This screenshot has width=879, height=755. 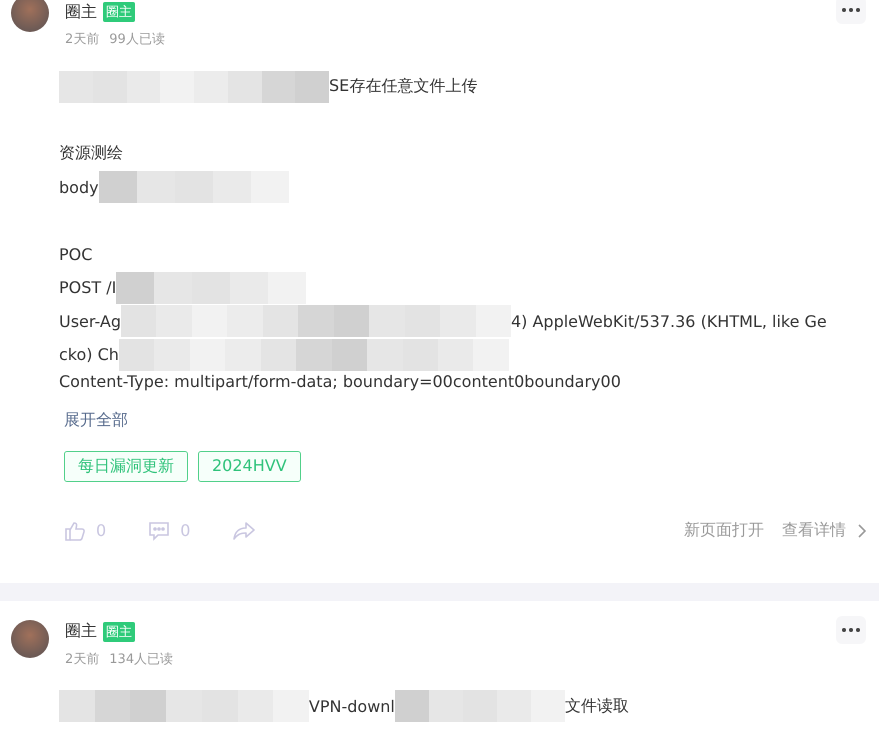 I want to click on content-text: 文件读取, so click(x=596, y=706).